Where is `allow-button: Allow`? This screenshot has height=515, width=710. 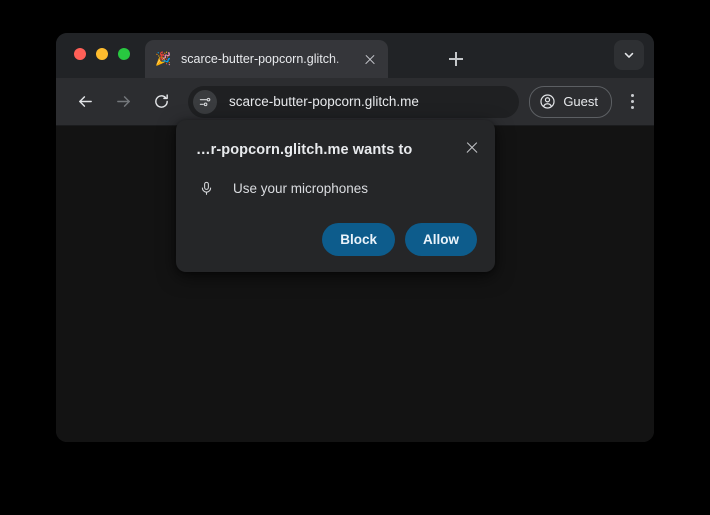
allow-button: Allow is located at coordinates (441, 239).